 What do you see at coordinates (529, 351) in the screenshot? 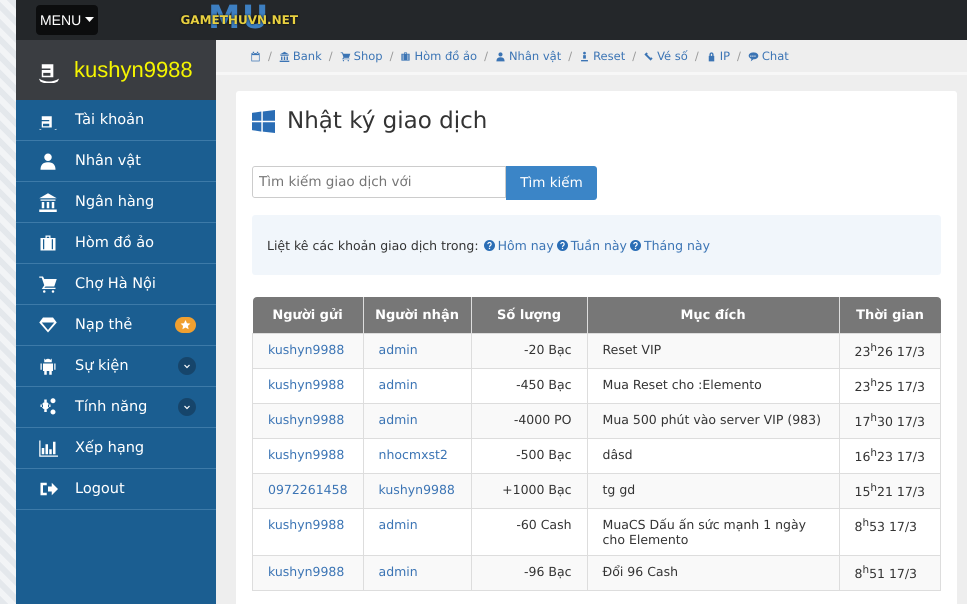
I see `table-cell: -20 Bạc` at bounding box center [529, 351].